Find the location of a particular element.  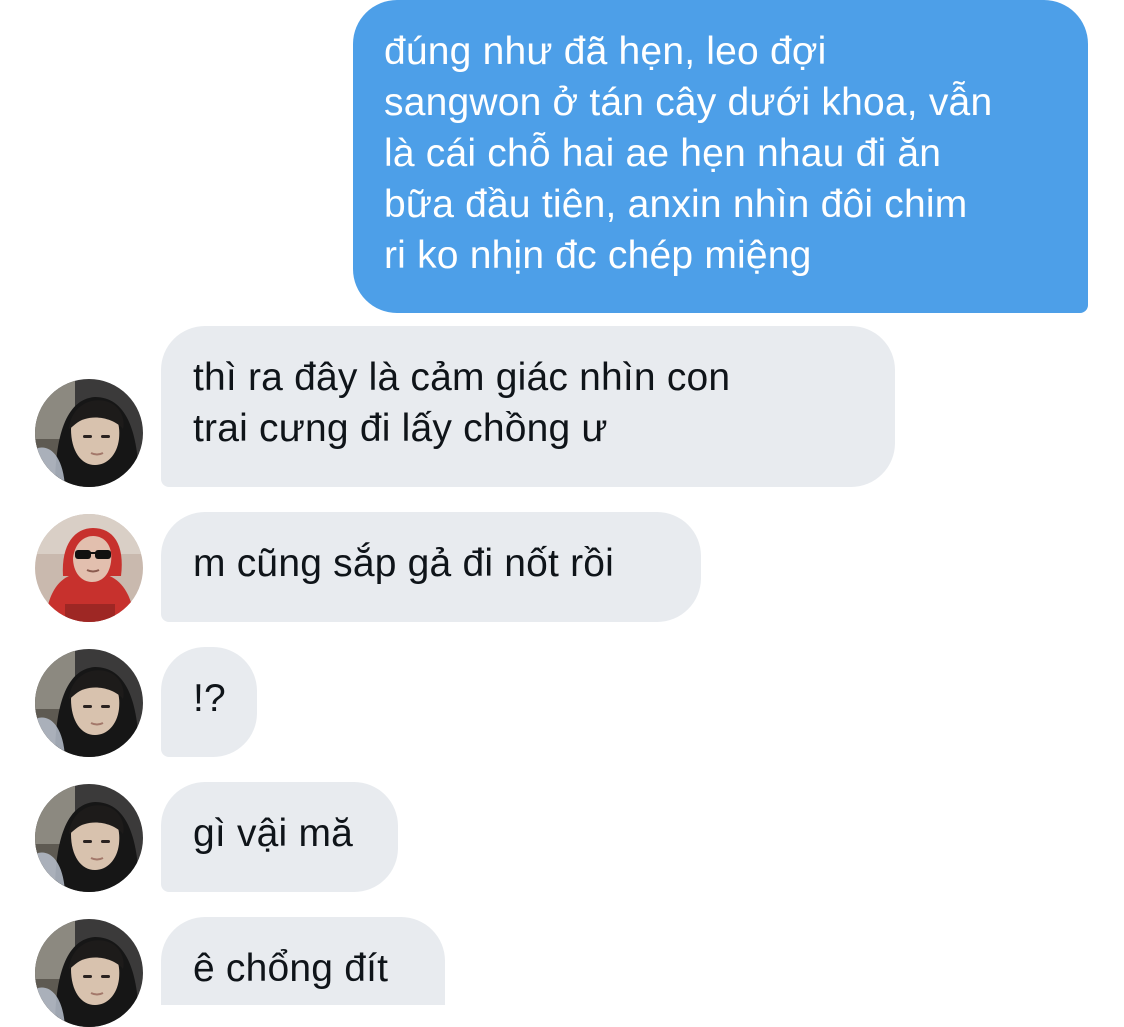

avatar-red-hoodie-sunglasses is located at coordinates (89, 568).